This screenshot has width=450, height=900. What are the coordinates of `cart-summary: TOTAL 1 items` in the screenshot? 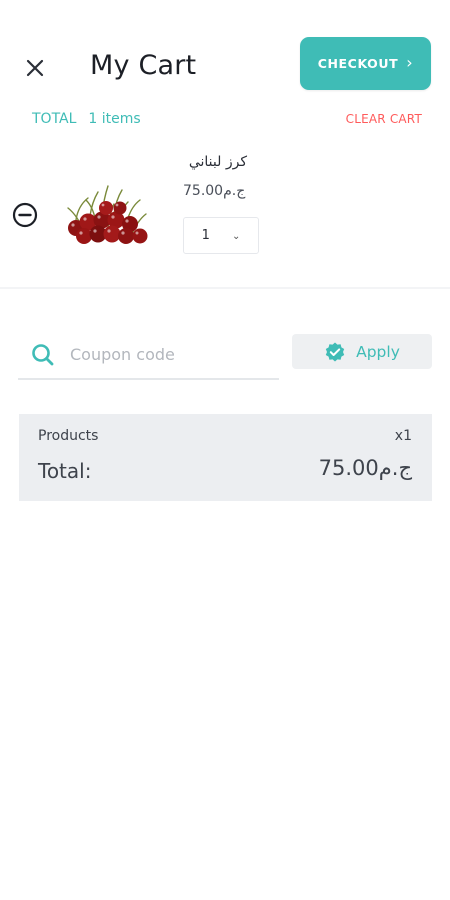 It's located at (86, 119).